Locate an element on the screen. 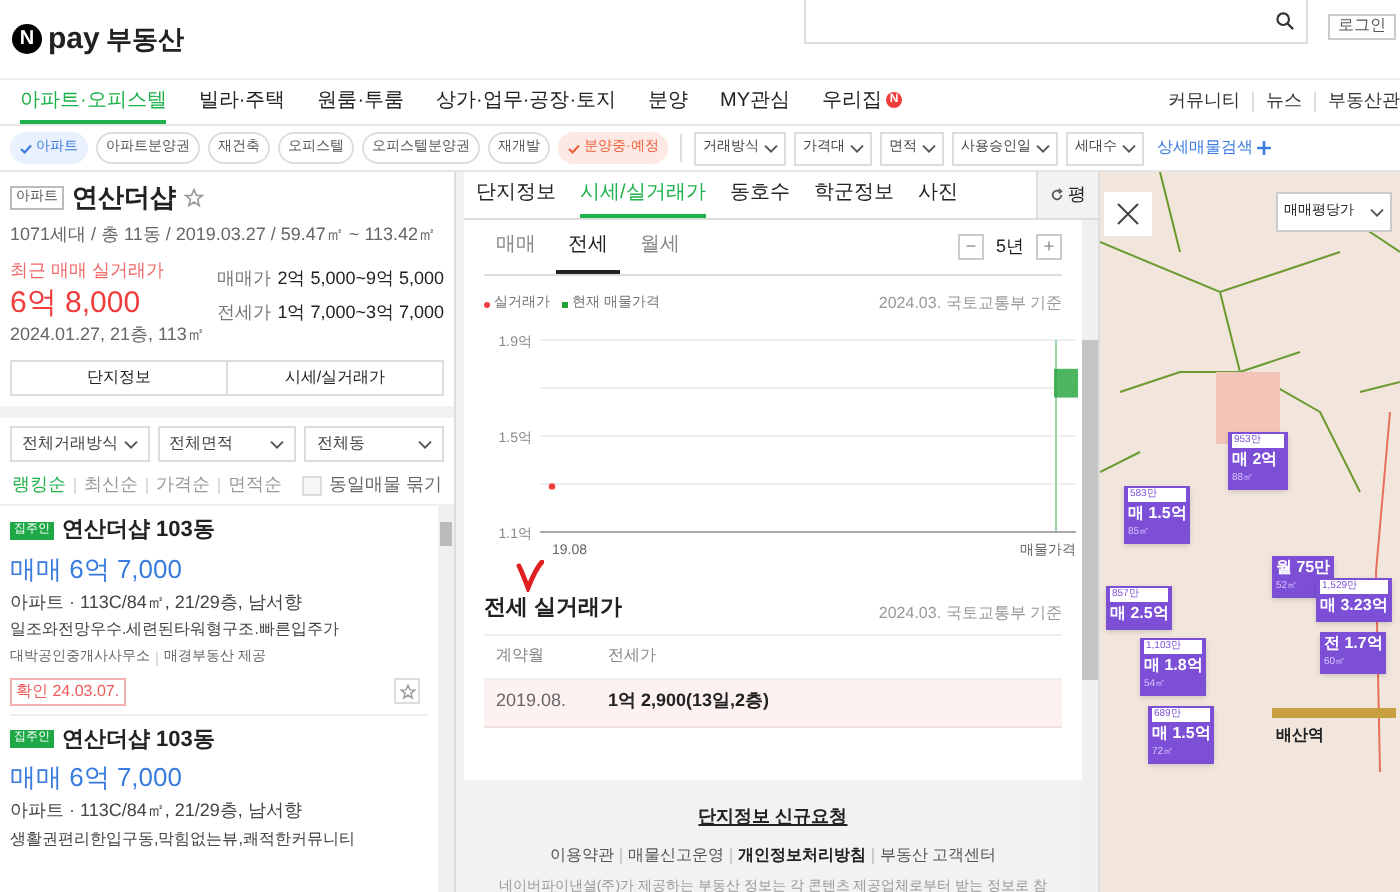  checkbox is located at coordinates (312, 485).